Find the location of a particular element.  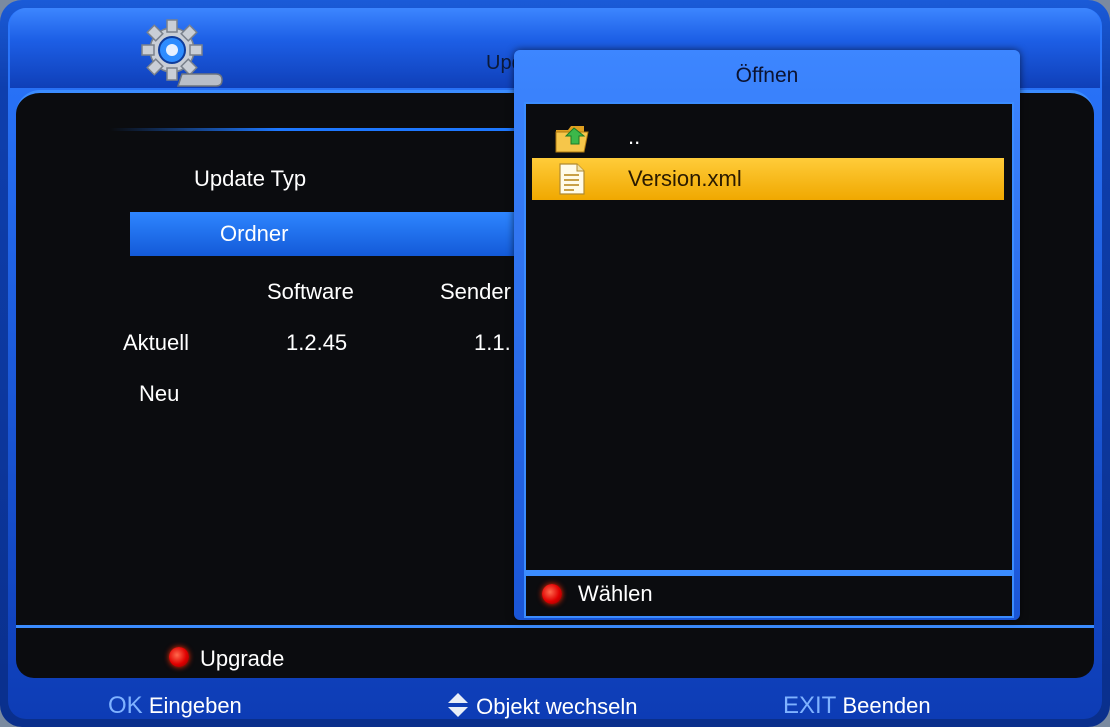

update-type-value: Ordner is located at coordinates (254, 233).